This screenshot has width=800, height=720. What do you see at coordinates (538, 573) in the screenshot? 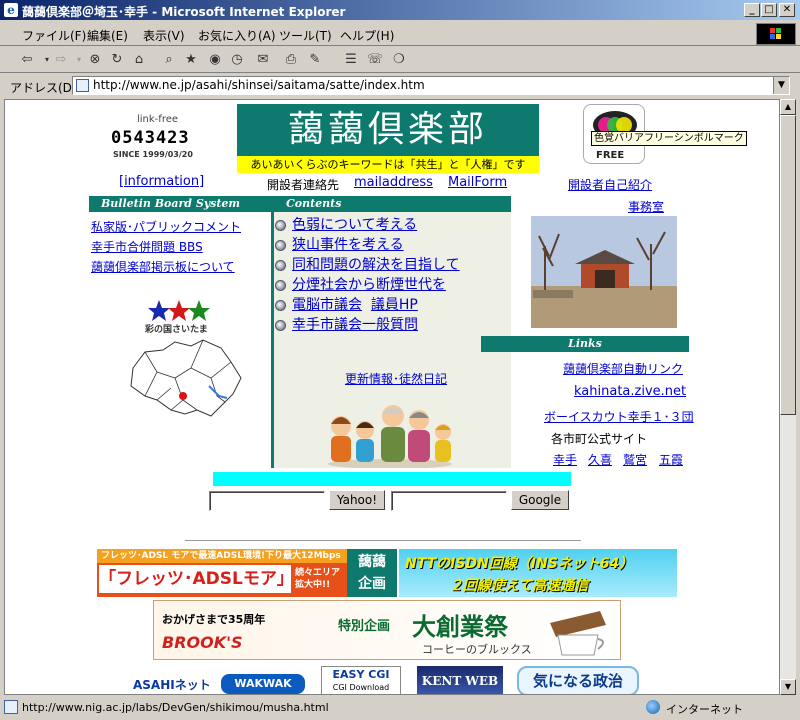
I see `ntt-isdn-banner: NTTのISDN回線（INSネット64） ２回線使えて高速通信` at bounding box center [538, 573].